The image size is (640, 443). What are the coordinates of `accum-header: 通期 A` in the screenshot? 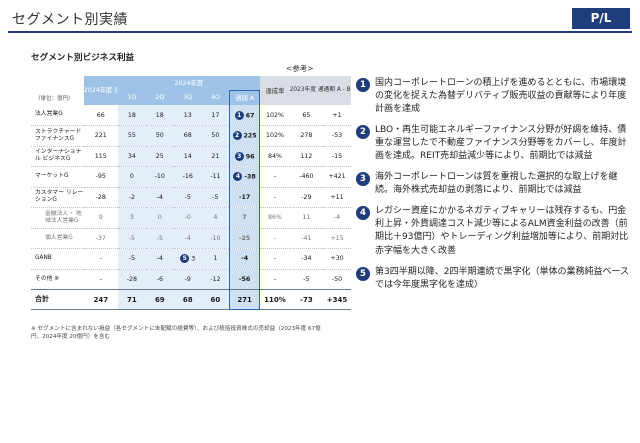 It's located at (245, 97).